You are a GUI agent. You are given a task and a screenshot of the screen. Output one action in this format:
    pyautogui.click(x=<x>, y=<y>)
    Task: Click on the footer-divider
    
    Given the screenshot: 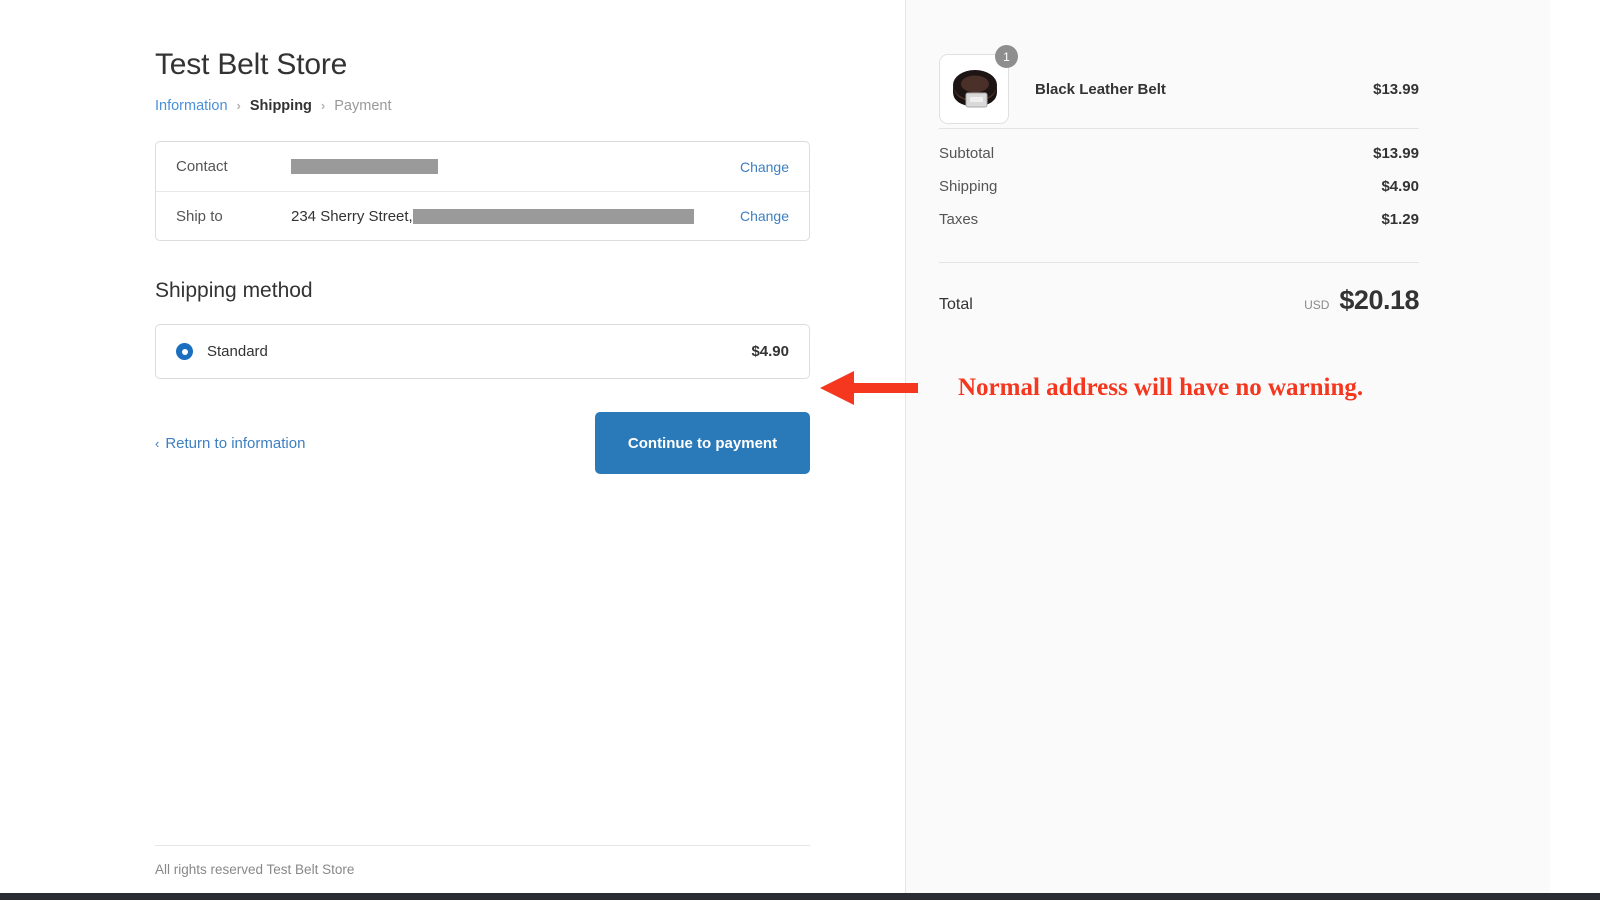 What is the action you would take?
    pyautogui.click(x=482, y=845)
    